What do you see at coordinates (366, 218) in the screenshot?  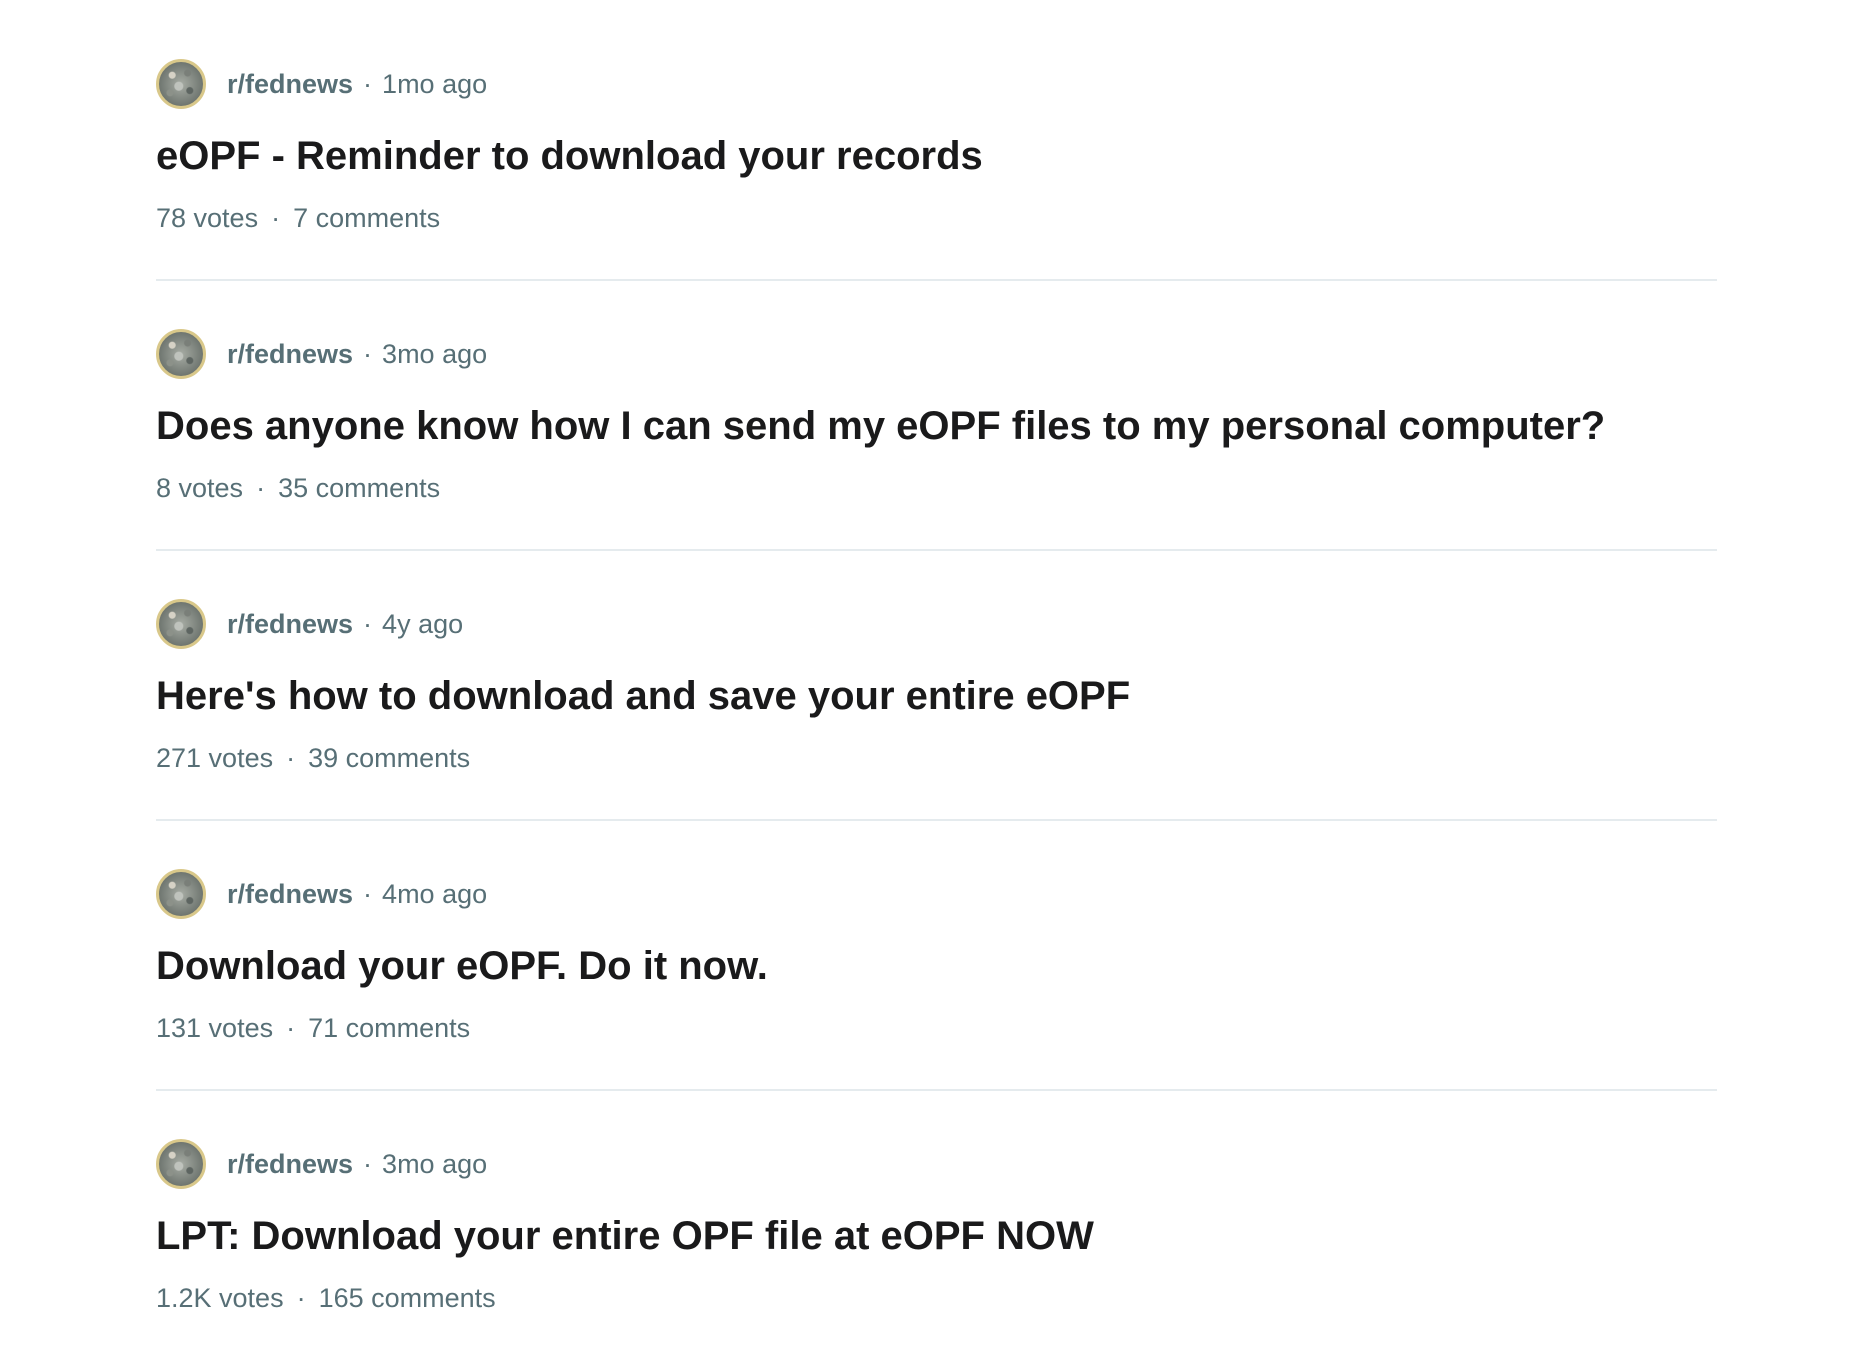 I see `comment-count: 7 comments` at bounding box center [366, 218].